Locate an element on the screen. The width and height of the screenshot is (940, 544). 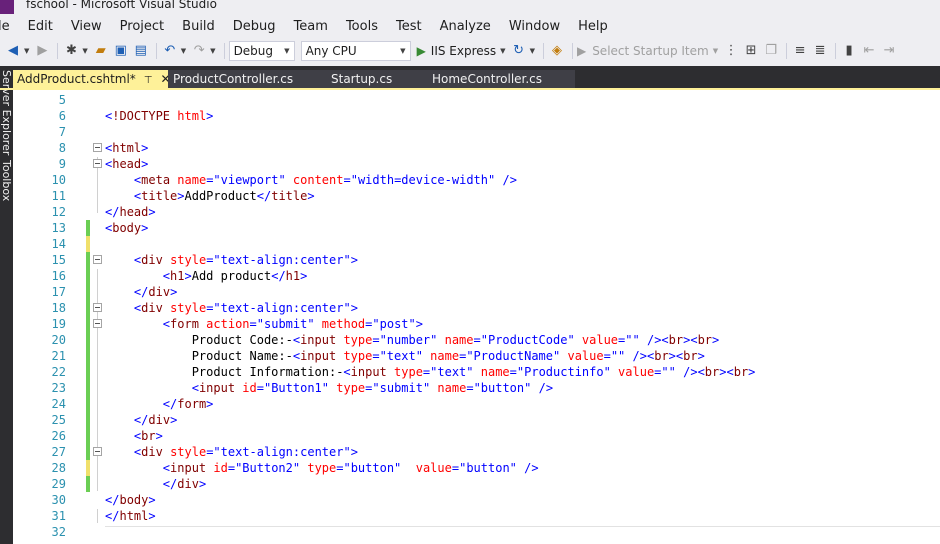
code-line: 31 </html> is located at coordinates (476, 516).